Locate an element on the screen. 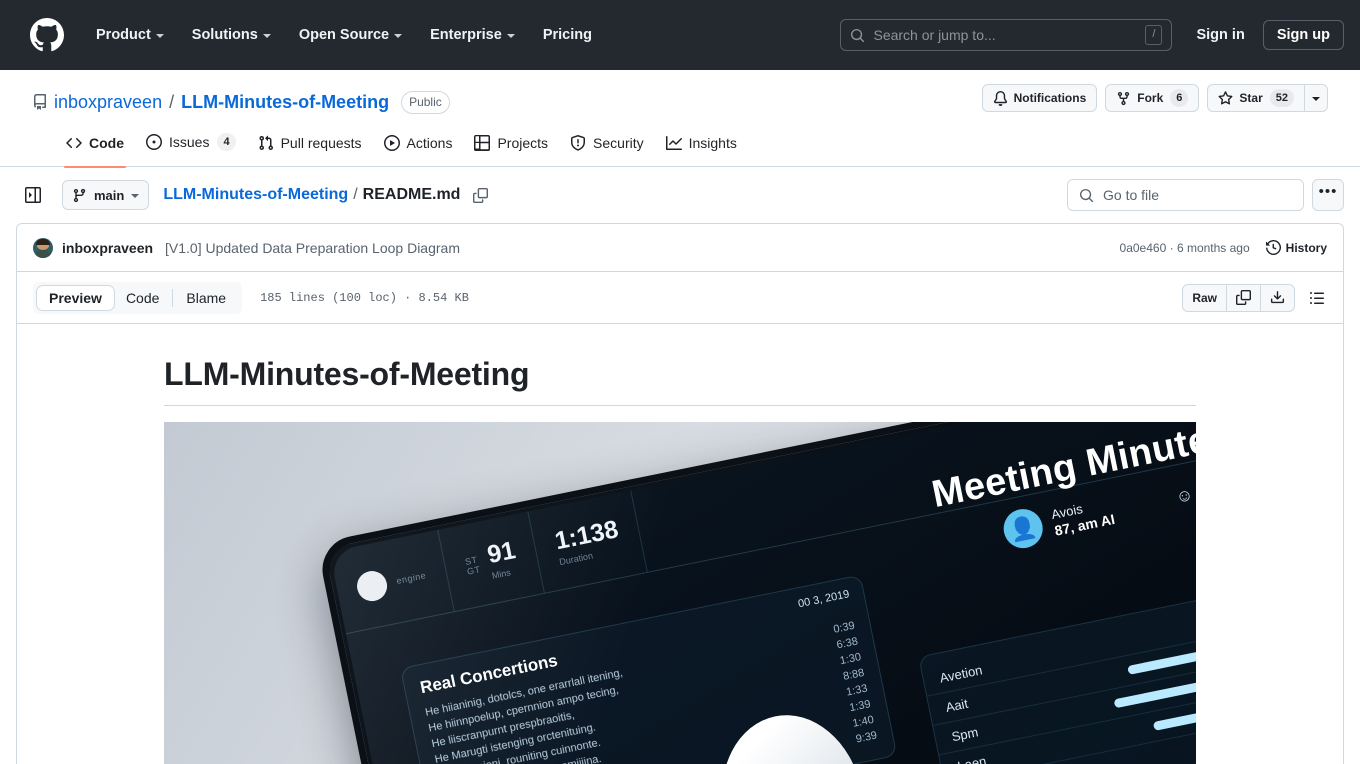 This screenshot has width=1360, height=764. table-icon is located at coordinates (482, 143).